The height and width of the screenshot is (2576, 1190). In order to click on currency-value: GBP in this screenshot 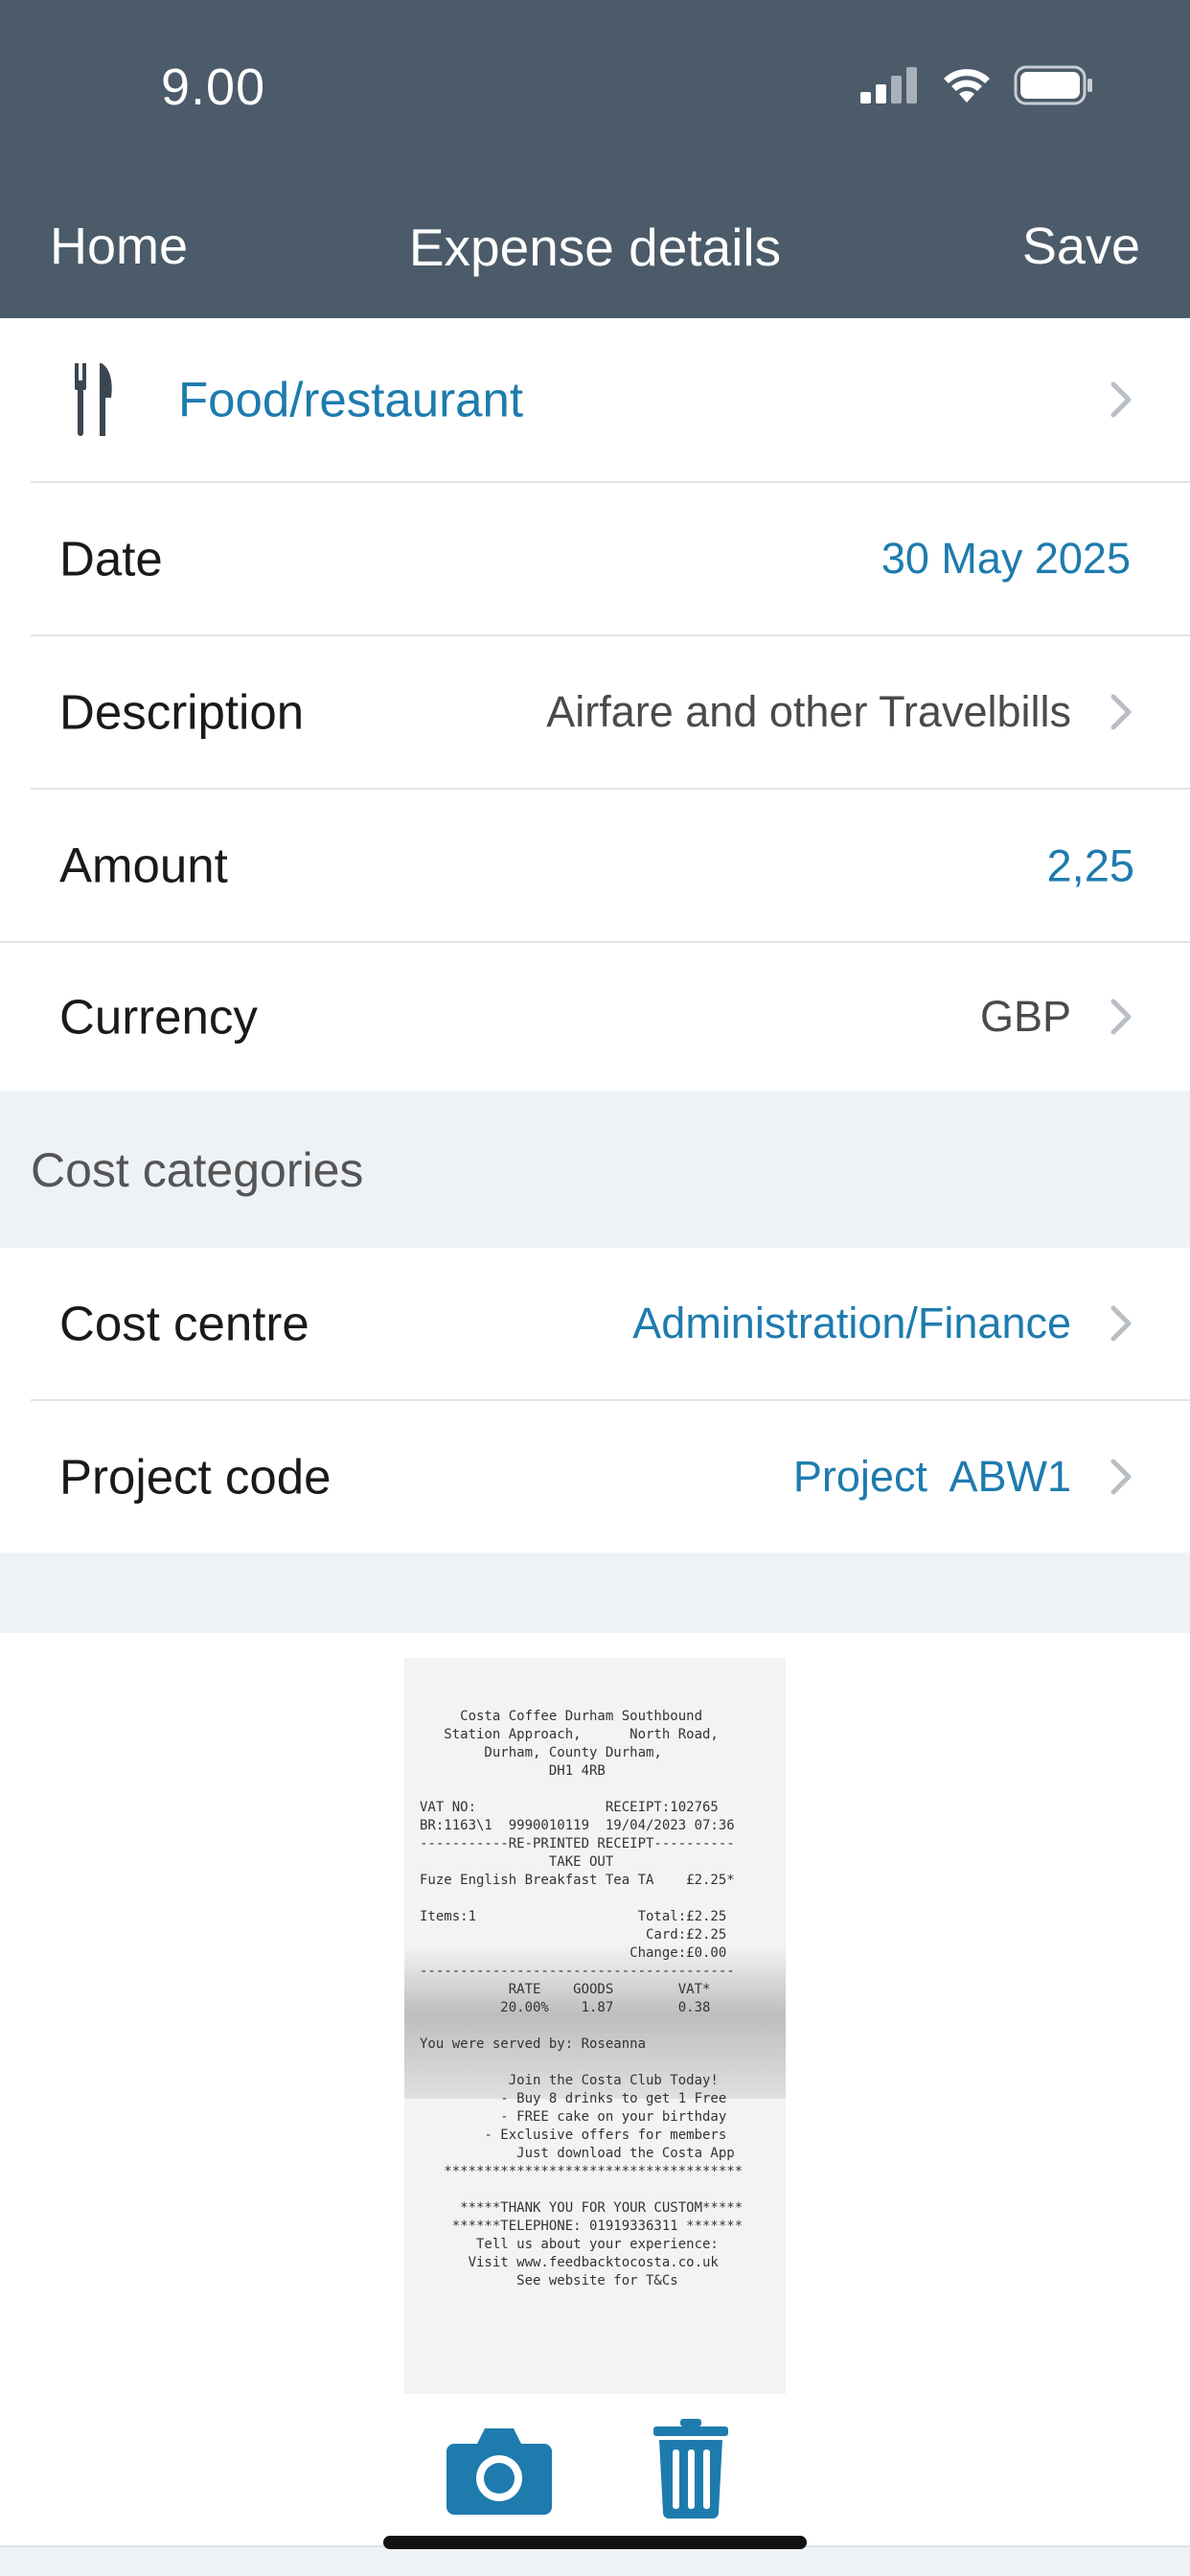, I will do `click(1025, 1016)`.